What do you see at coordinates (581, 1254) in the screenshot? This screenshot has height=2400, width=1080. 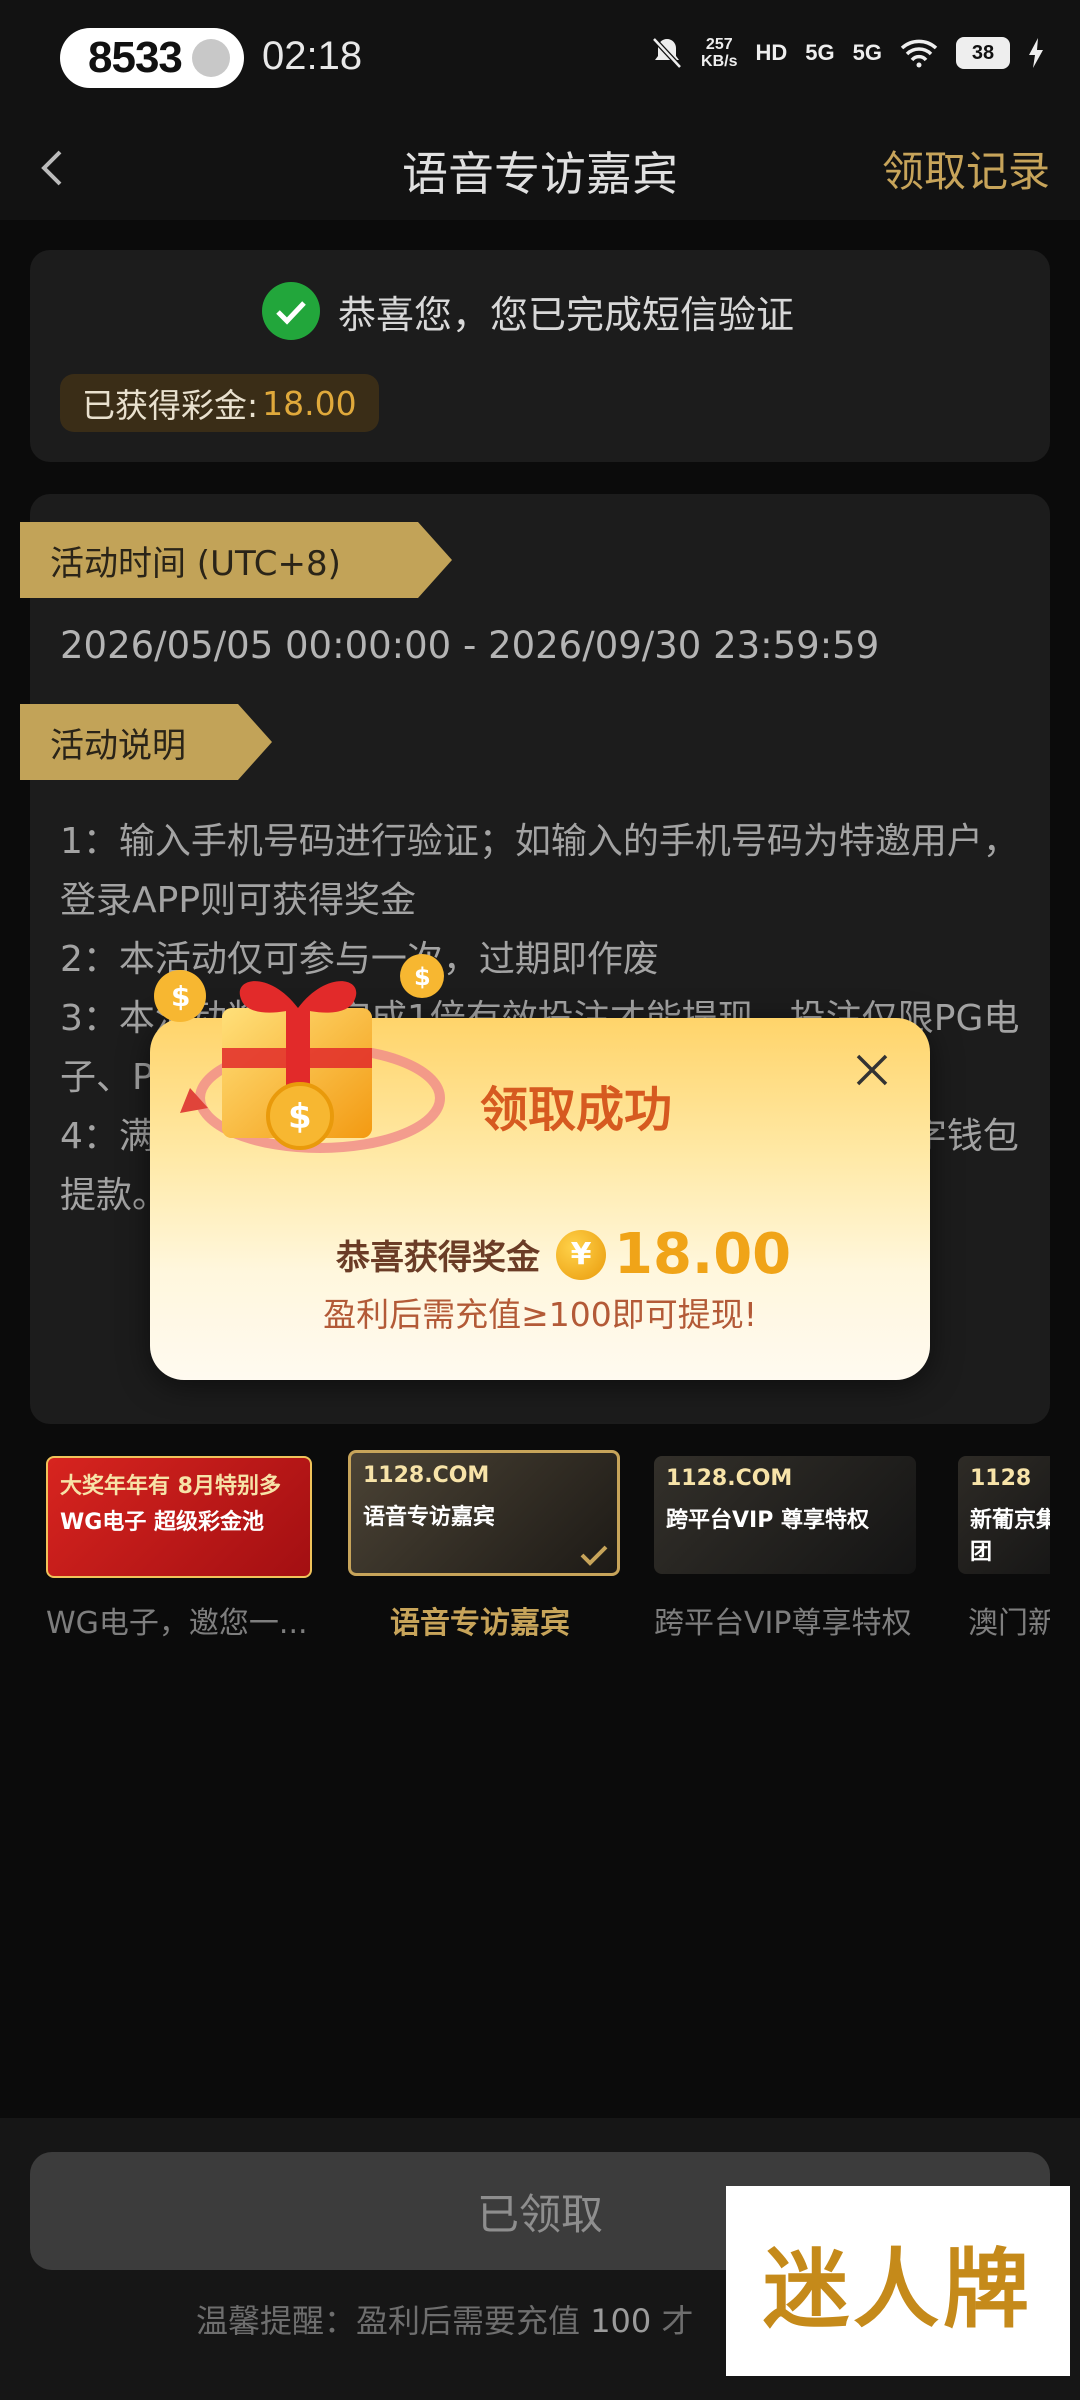 I see `yuan-coin-icon: ¥` at bounding box center [581, 1254].